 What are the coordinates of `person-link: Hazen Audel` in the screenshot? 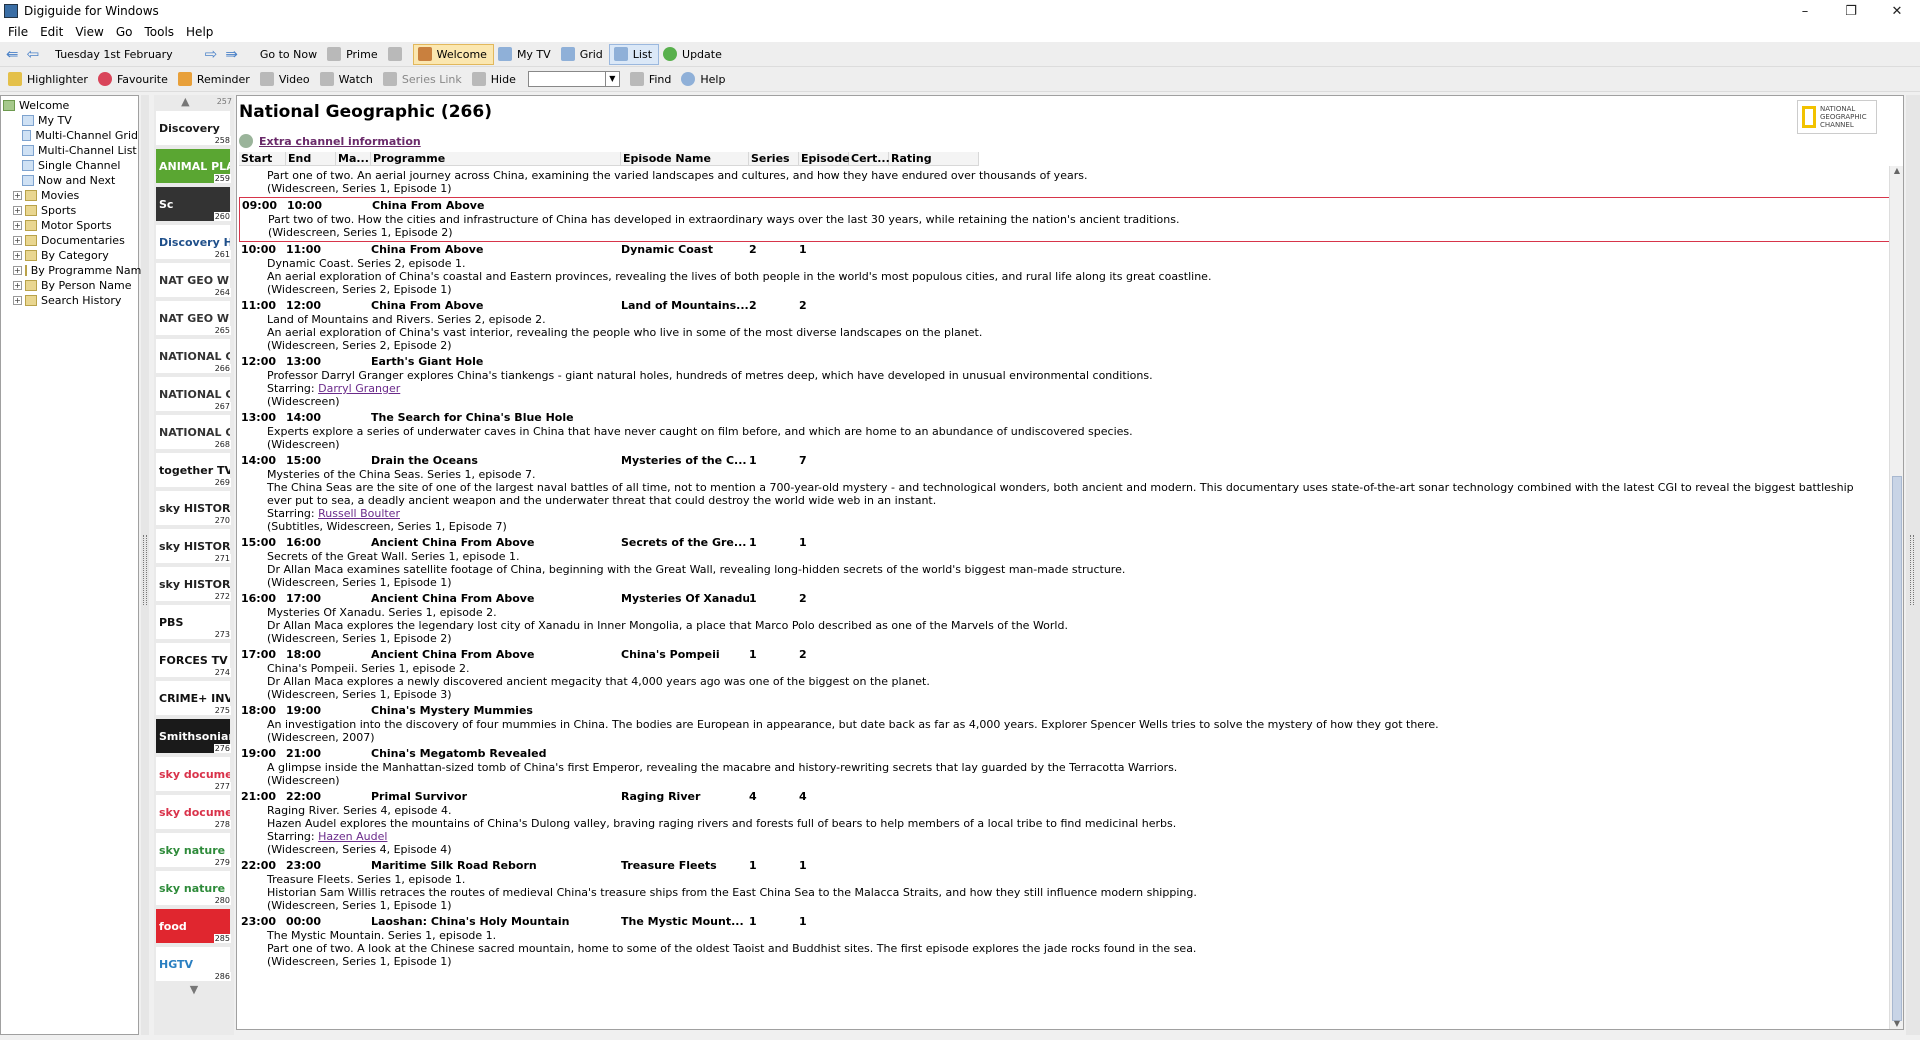 It's located at (352, 836).